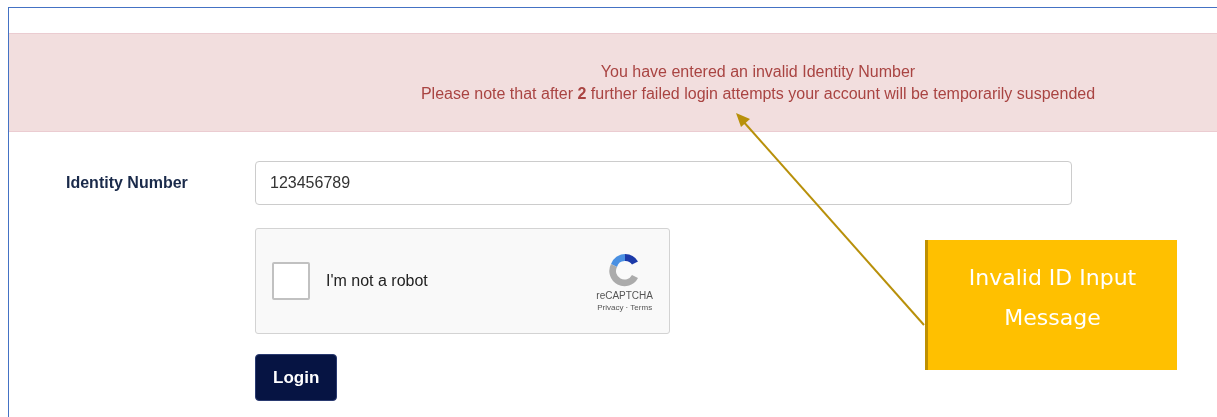  Describe the element at coordinates (291, 281) in the screenshot. I see `captcha-checkbox` at that location.